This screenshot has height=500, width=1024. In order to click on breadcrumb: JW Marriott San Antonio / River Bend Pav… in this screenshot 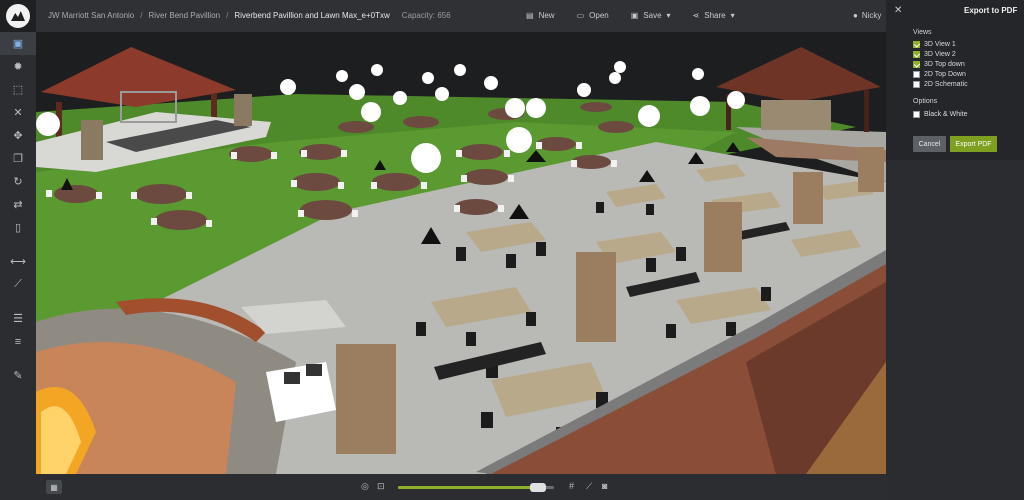, I will do `click(249, 15)`.